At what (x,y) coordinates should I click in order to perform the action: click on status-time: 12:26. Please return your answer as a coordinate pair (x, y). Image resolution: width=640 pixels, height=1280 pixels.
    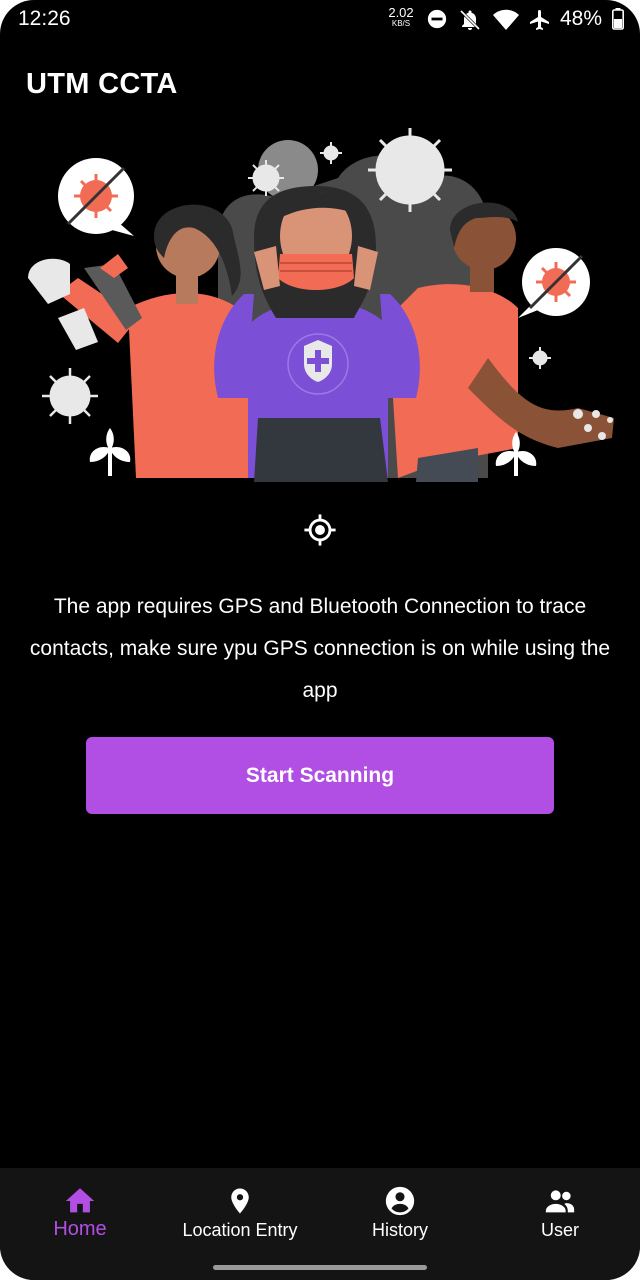
    Looking at the image, I should click on (44, 18).